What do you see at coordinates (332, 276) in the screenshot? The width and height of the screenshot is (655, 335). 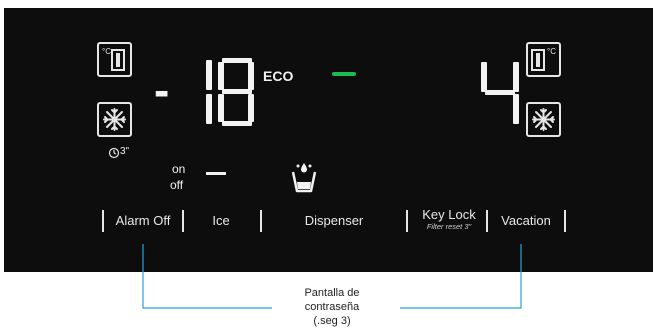 I see `annotation-callout-lines` at bounding box center [332, 276].